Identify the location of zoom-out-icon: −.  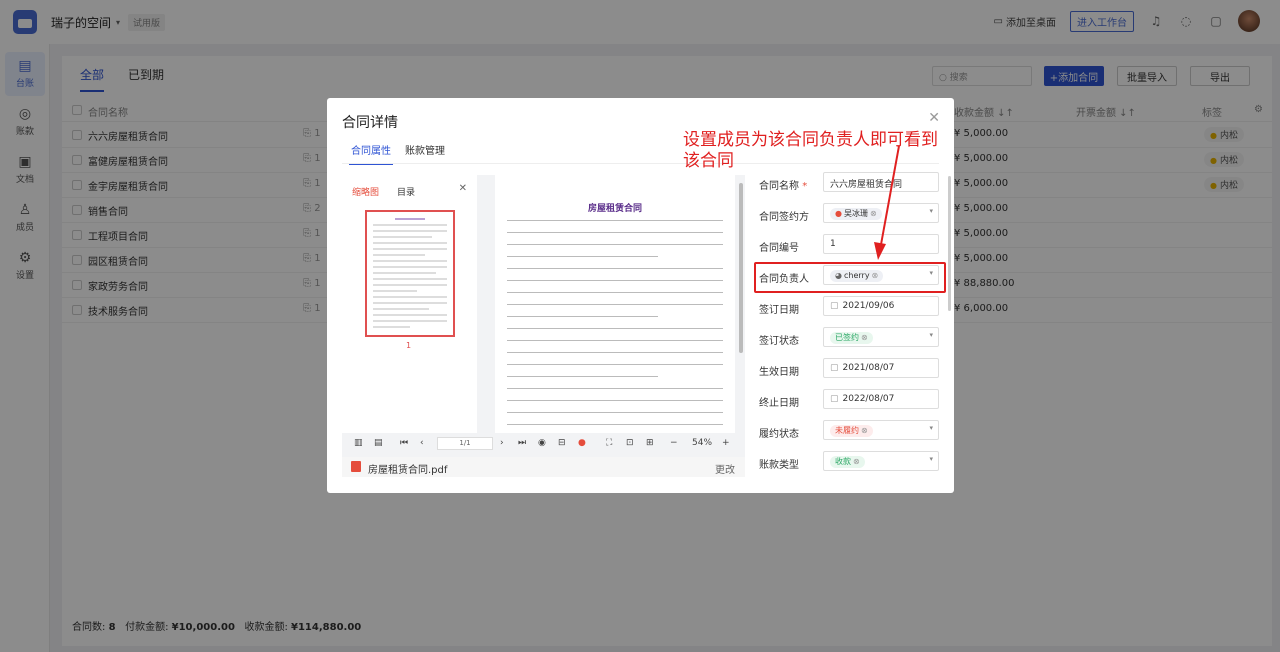
(674, 443).